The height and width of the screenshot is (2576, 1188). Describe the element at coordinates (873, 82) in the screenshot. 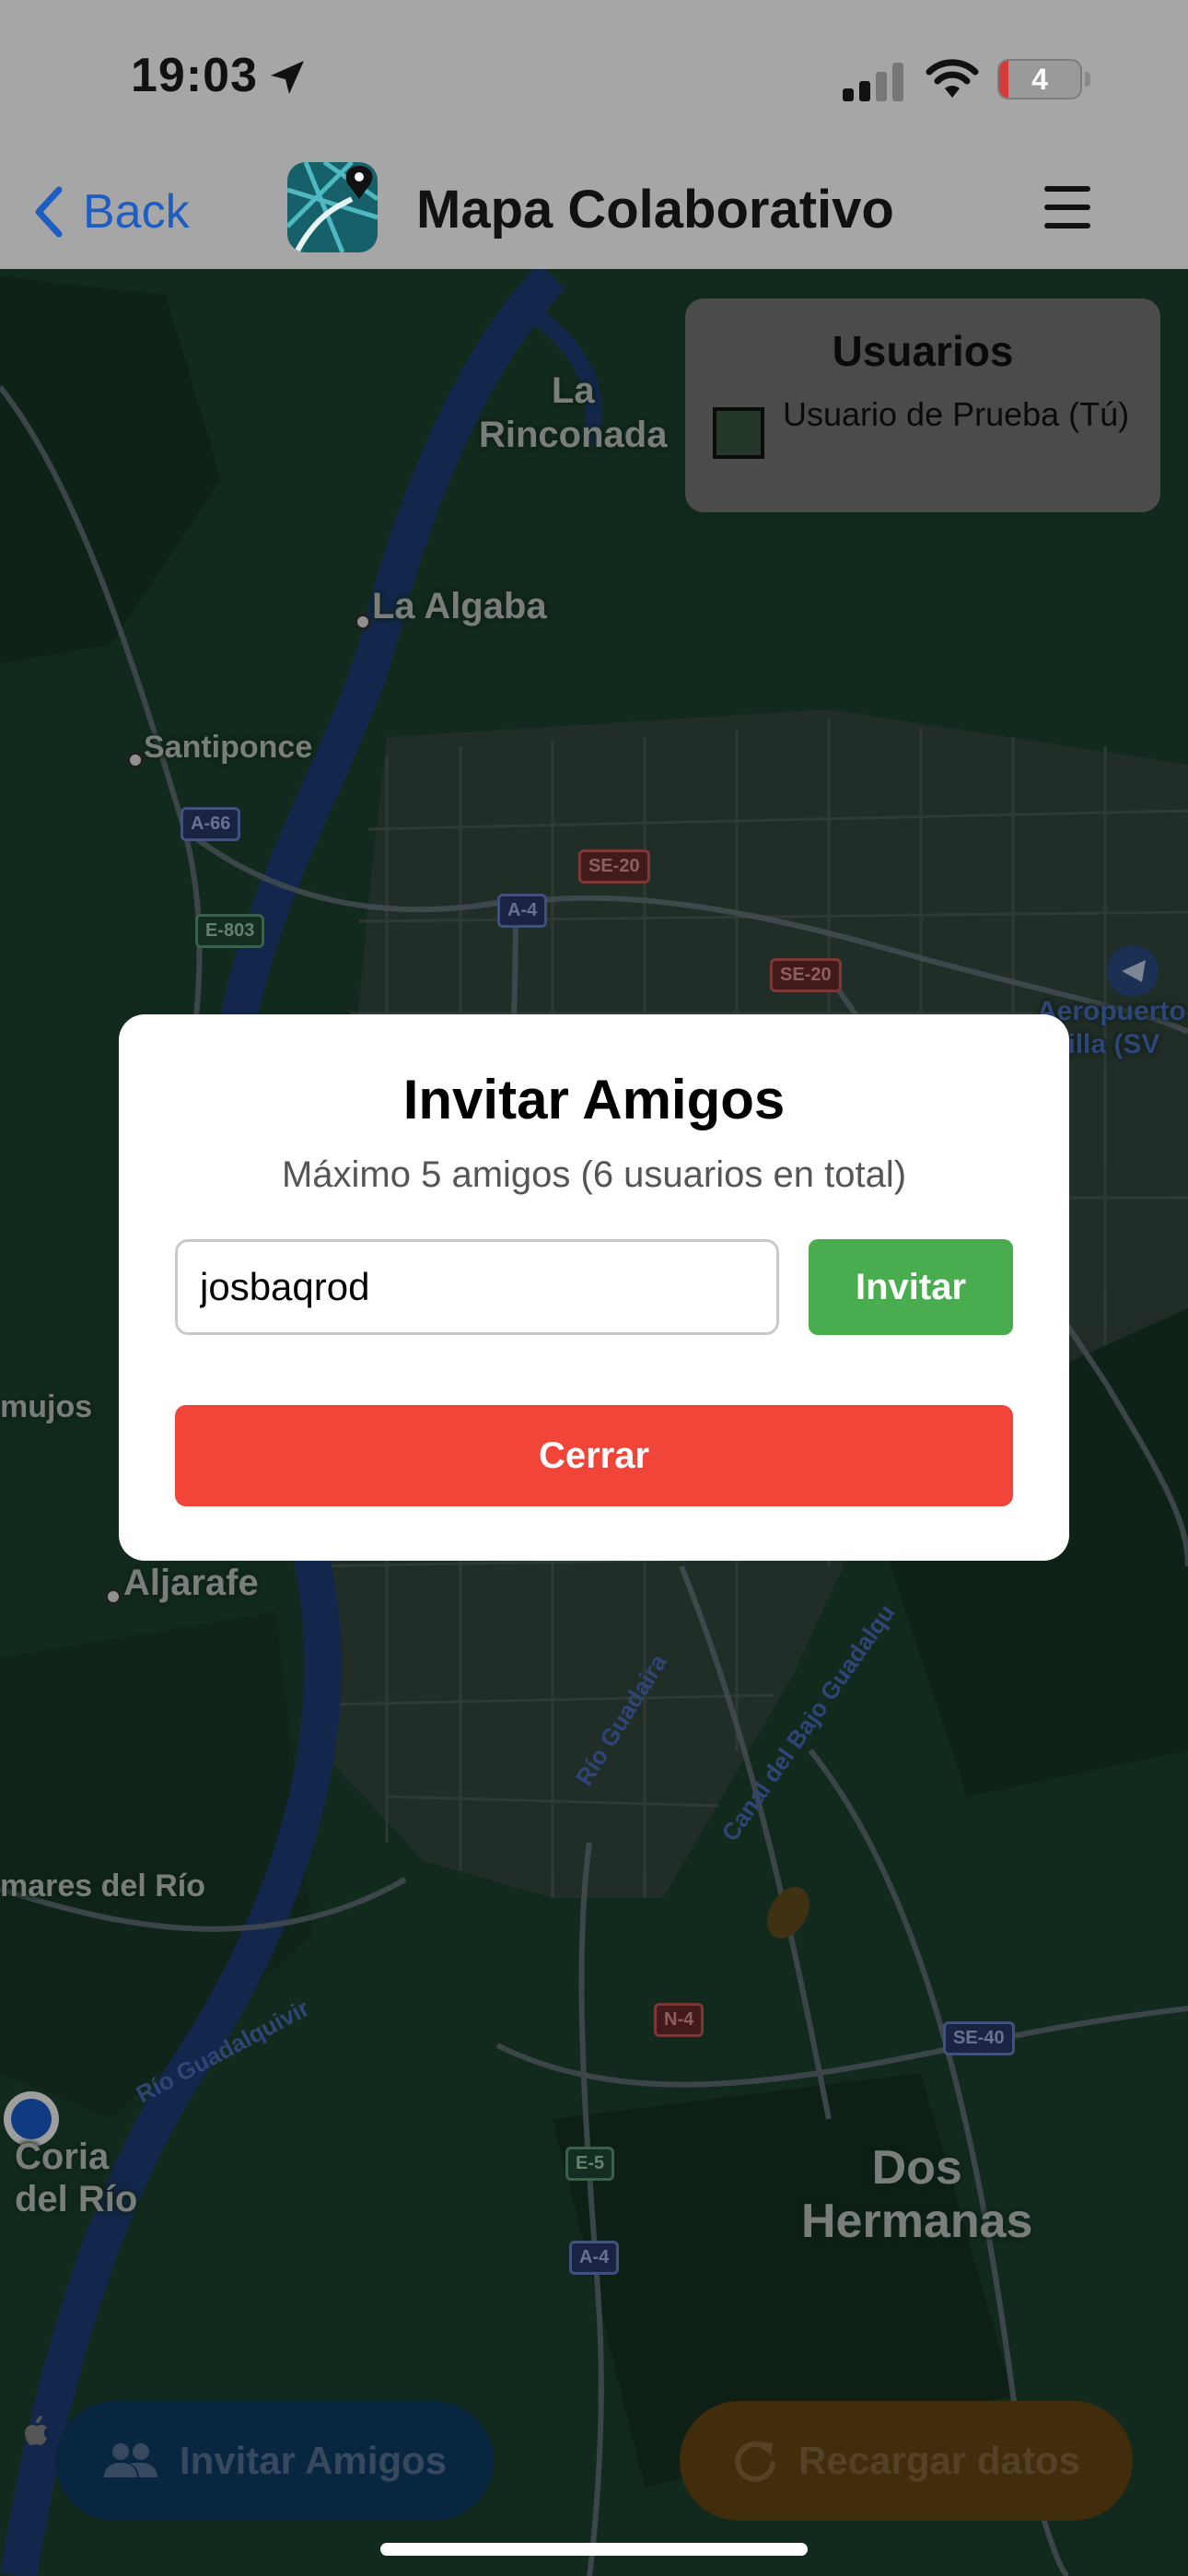

I see `signal-icon` at that location.